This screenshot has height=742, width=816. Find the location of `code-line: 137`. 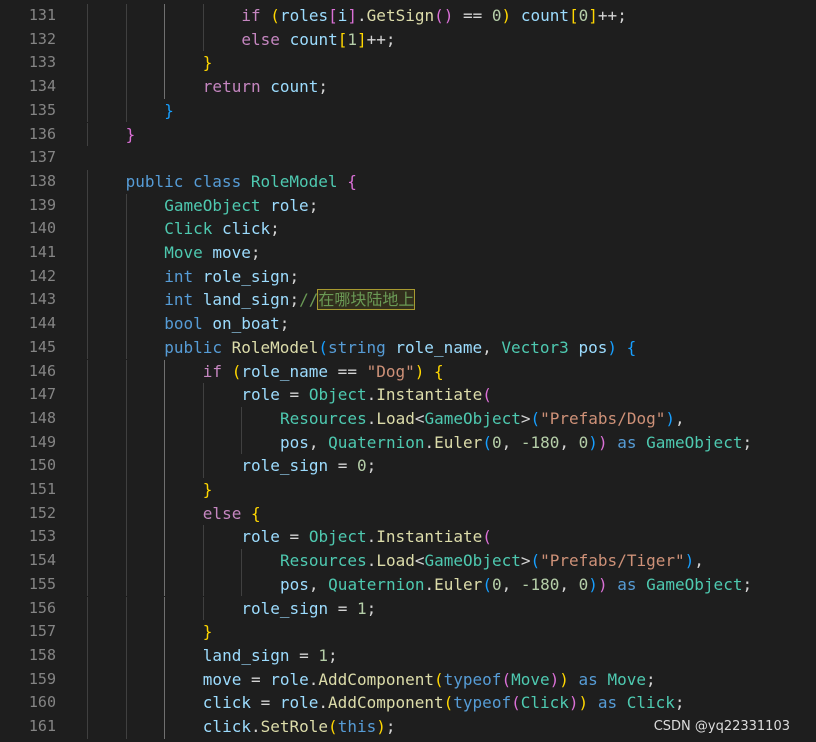

code-line: 137 is located at coordinates (408, 158).